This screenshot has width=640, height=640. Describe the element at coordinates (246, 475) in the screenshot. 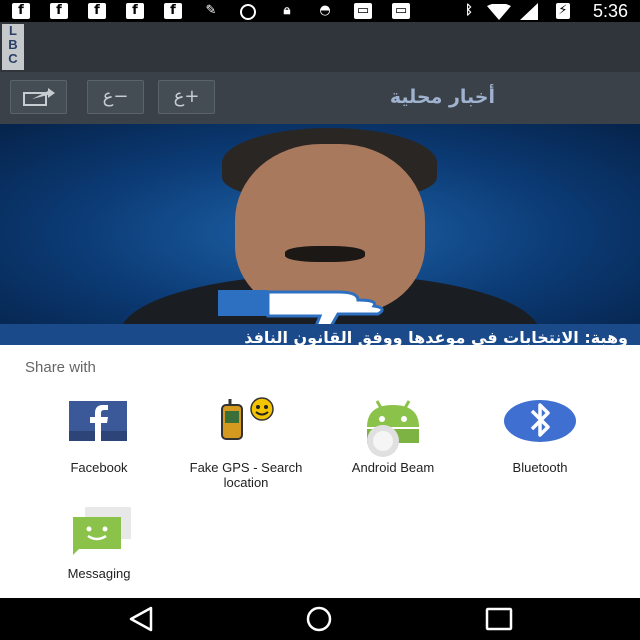

I see `share-target-label: Fake GPS - Search location` at that location.